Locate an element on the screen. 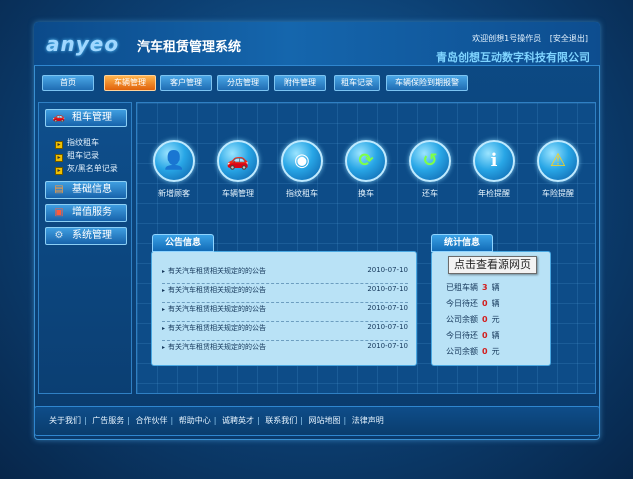 The image size is (633, 479). sidebar-sub-fingerprint: ▸ 指纹租车 is located at coordinates (77, 143).